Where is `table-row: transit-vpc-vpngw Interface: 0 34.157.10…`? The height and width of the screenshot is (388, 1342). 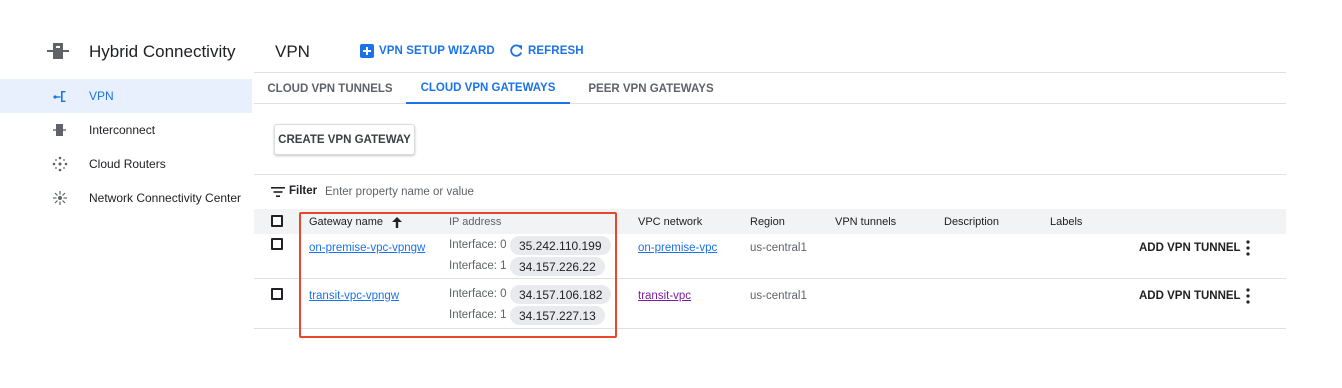 table-row: transit-vpc-vpngw Interface: 0 34.157.10… is located at coordinates (770, 304).